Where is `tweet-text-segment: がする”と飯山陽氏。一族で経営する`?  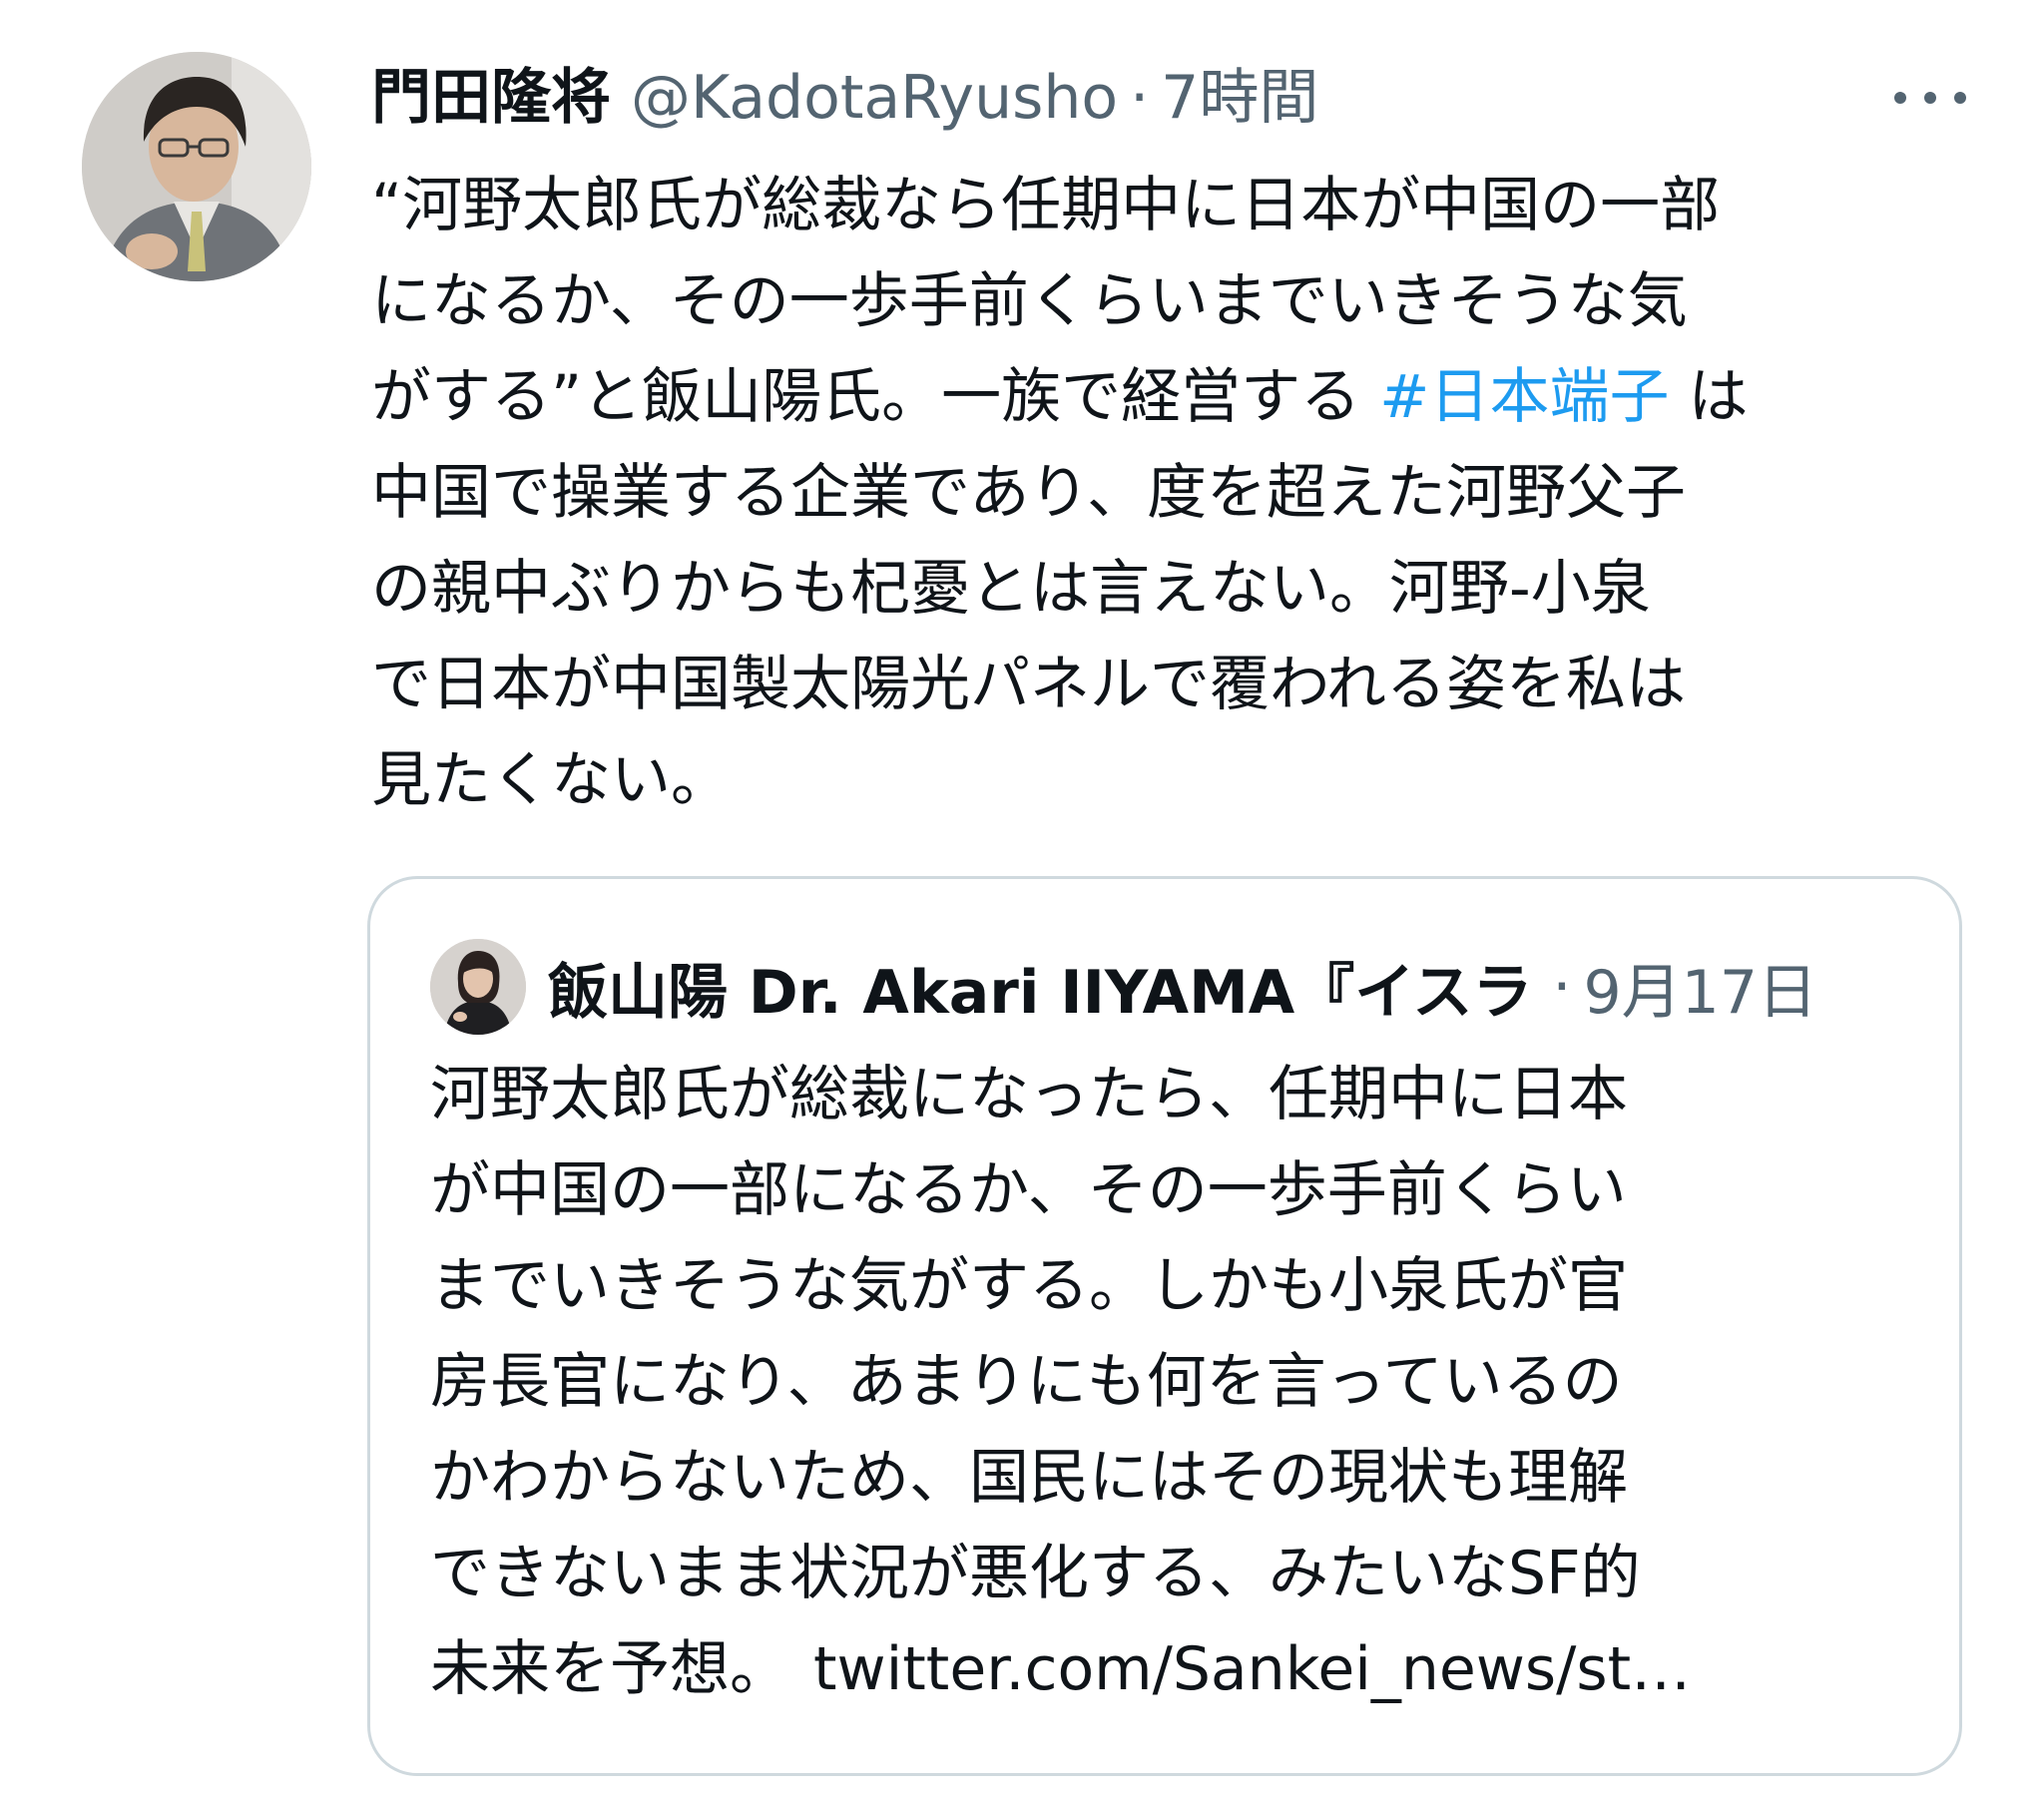 tweet-text-segment: がする”と飯山陽氏。一族で経営する is located at coordinates (866, 397).